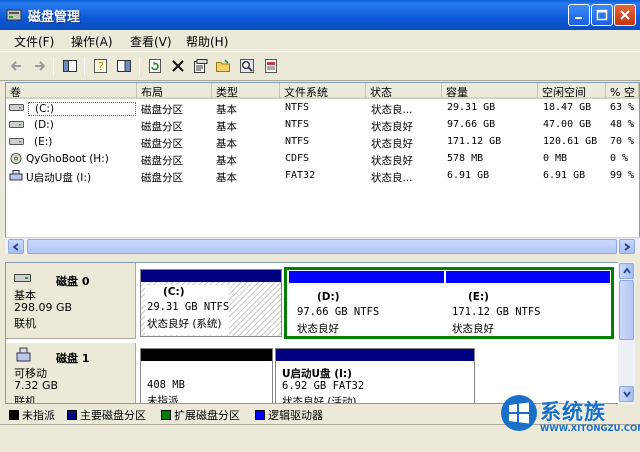 The width and height of the screenshot is (640, 452). What do you see at coordinates (375, 375) in the screenshot?
I see `partition-i: U启动U盘 (I:) 6.92 GB FAT32 状态良好 (活动)` at bounding box center [375, 375].